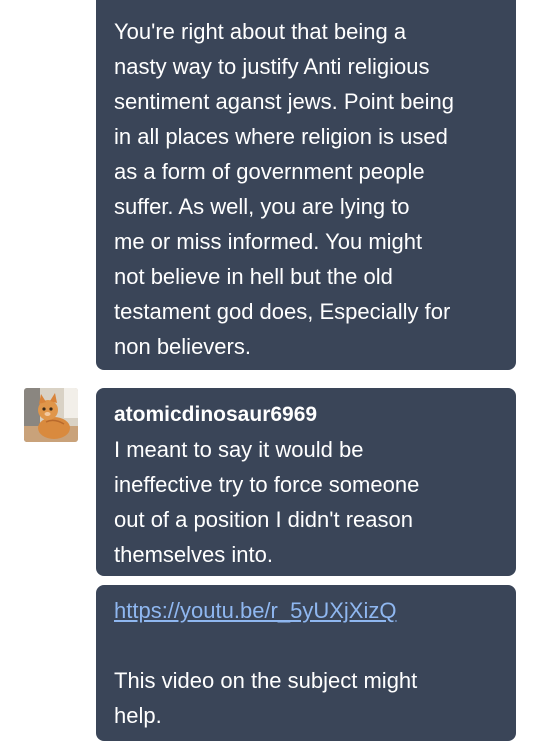 The image size is (540, 754). Describe the element at coordinates (266, 698) in the screenshot. I see `message-text: This video on the subject might help.` at that location.